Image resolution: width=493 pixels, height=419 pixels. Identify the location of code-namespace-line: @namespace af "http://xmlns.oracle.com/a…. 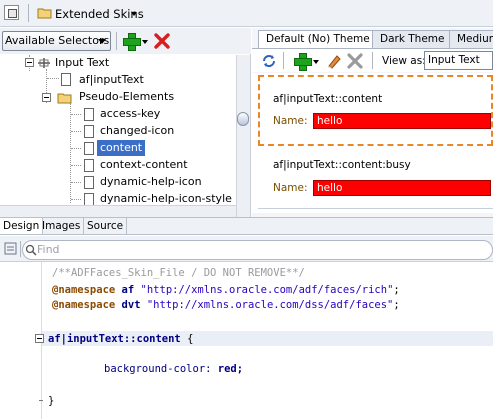
(226, 290).